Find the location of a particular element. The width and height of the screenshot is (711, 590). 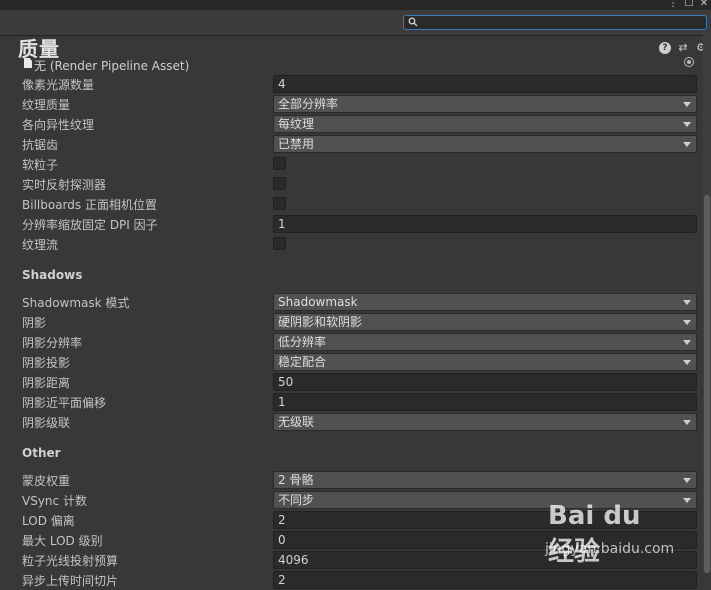

setting-label: 实时反射探测器 is located at coordinates (64, 185).